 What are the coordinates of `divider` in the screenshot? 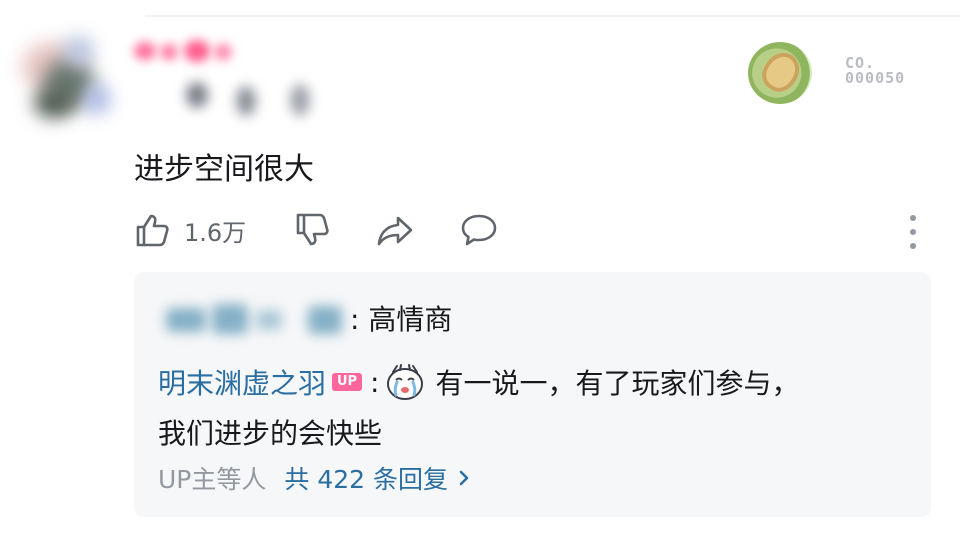 It's located at (552, 16).